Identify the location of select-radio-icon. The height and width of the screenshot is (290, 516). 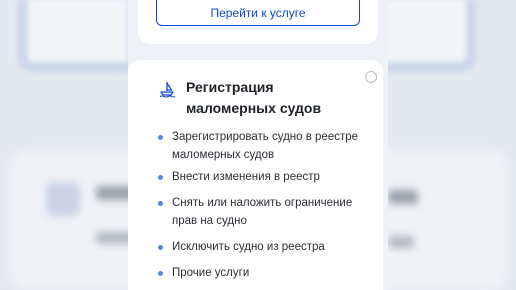
(371, 77).